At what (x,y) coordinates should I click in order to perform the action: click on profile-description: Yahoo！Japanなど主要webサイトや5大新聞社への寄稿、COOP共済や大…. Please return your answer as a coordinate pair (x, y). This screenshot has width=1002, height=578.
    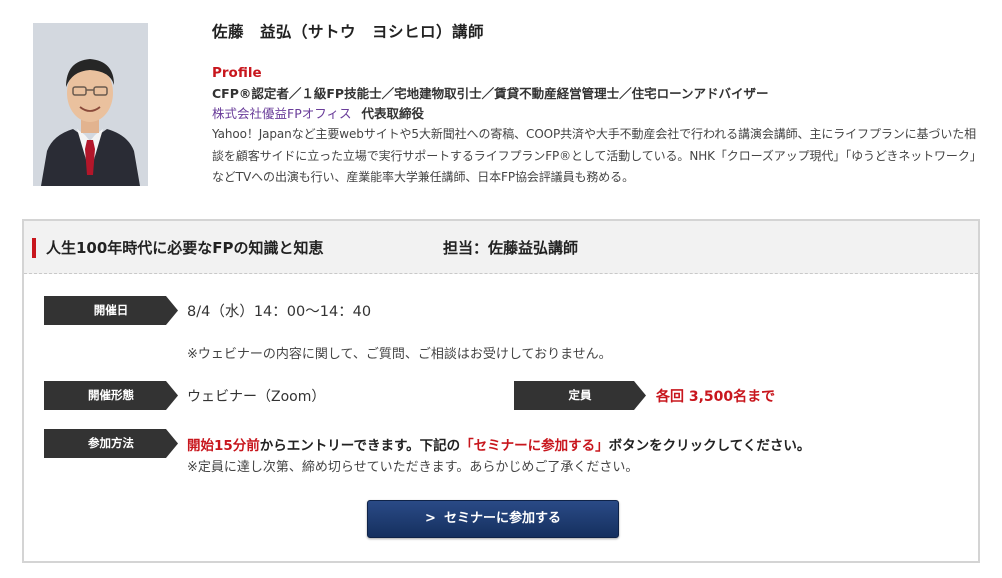
    Looking at the image, I should click on (597, 155).